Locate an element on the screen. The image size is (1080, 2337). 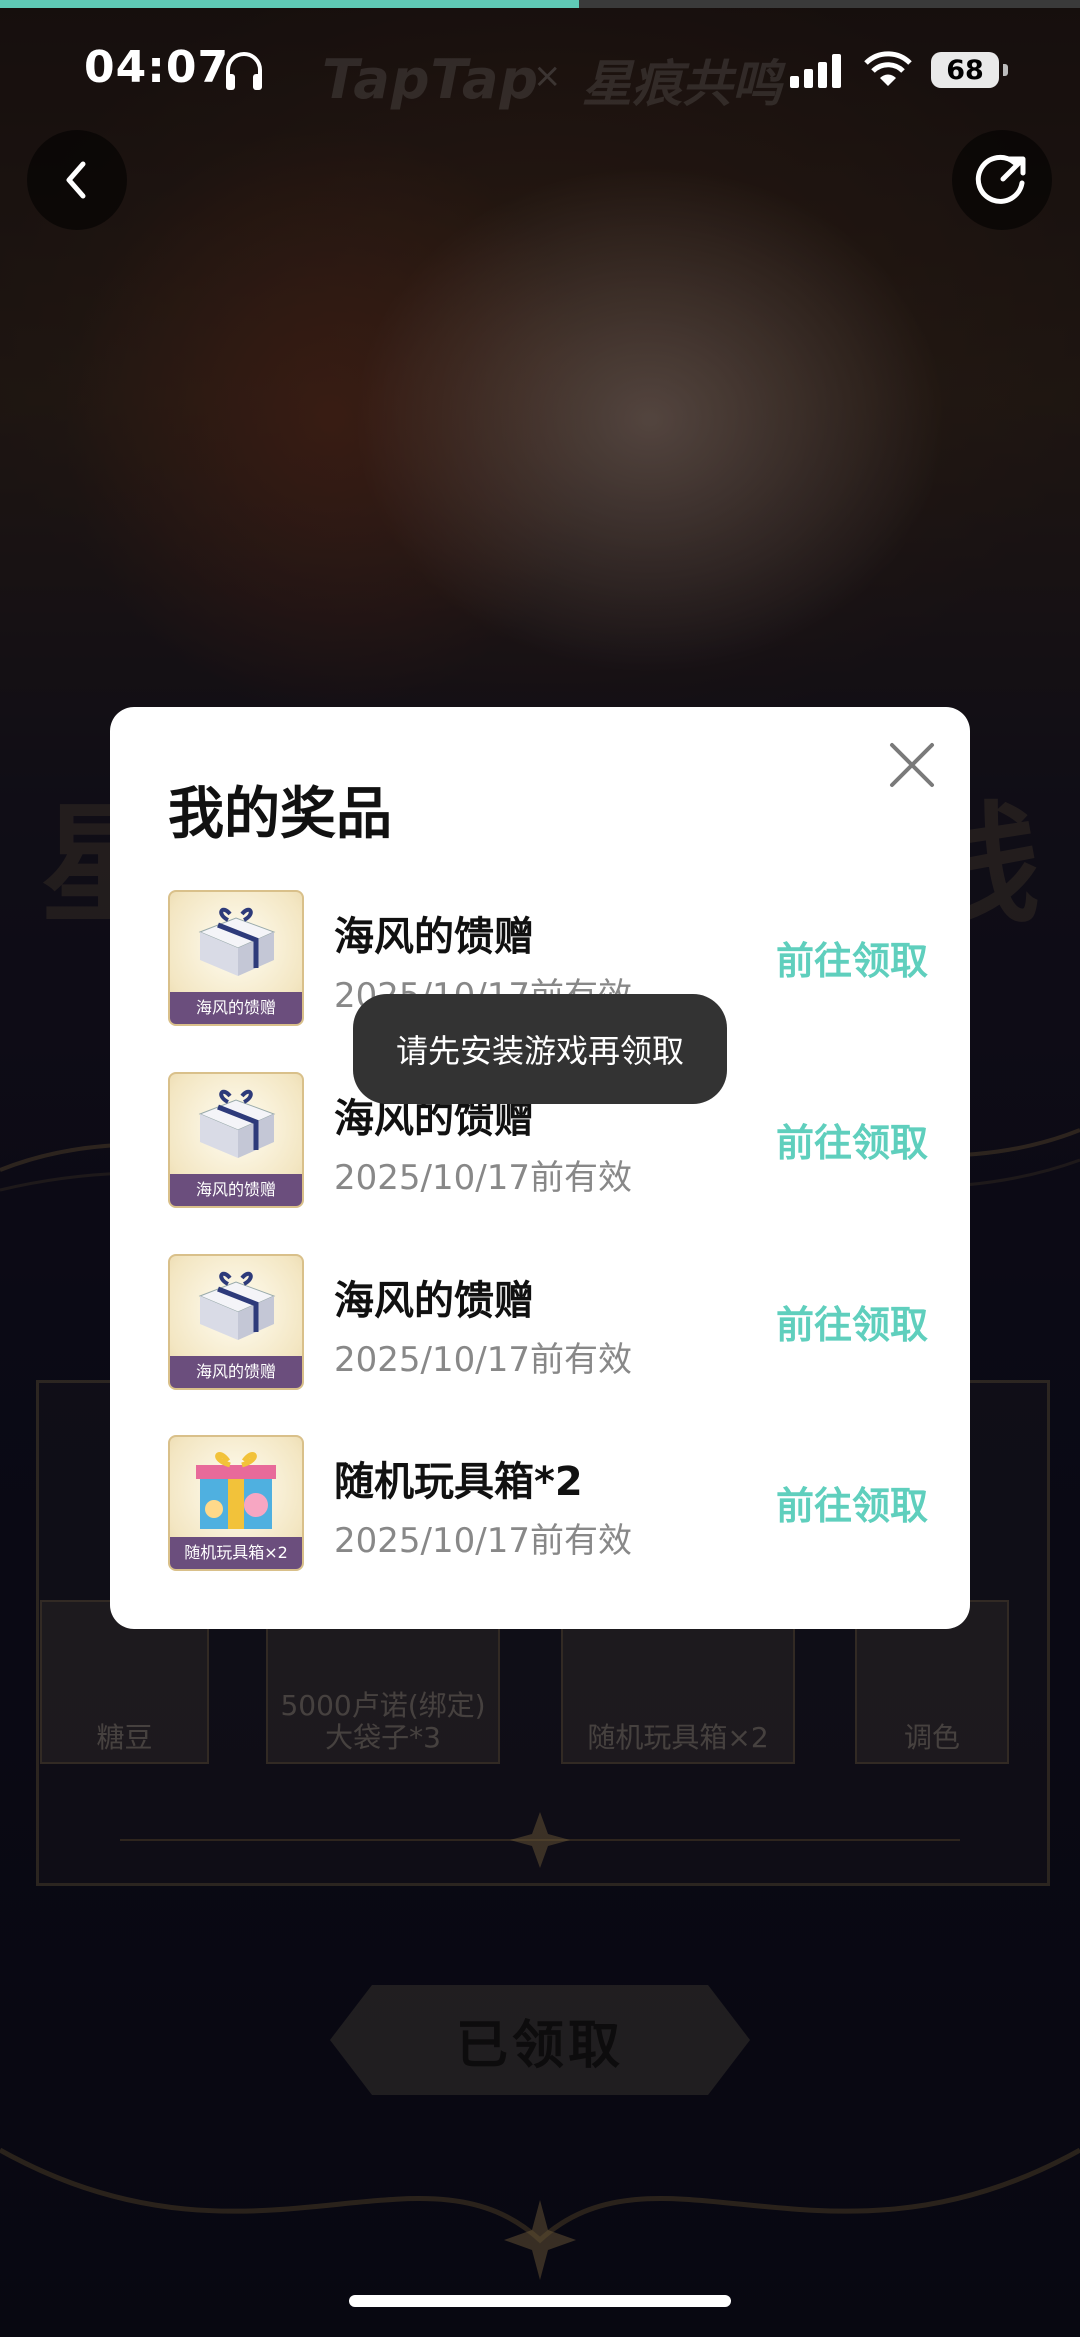
cellular-signal-icon is located at coordinates (815, 71).